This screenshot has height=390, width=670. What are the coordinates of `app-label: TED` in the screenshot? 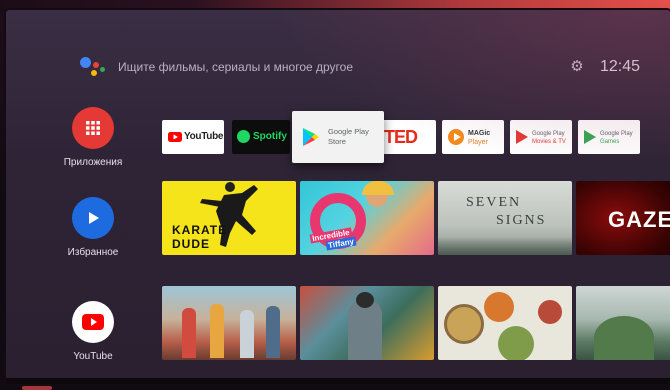 It's located at (401, 137).